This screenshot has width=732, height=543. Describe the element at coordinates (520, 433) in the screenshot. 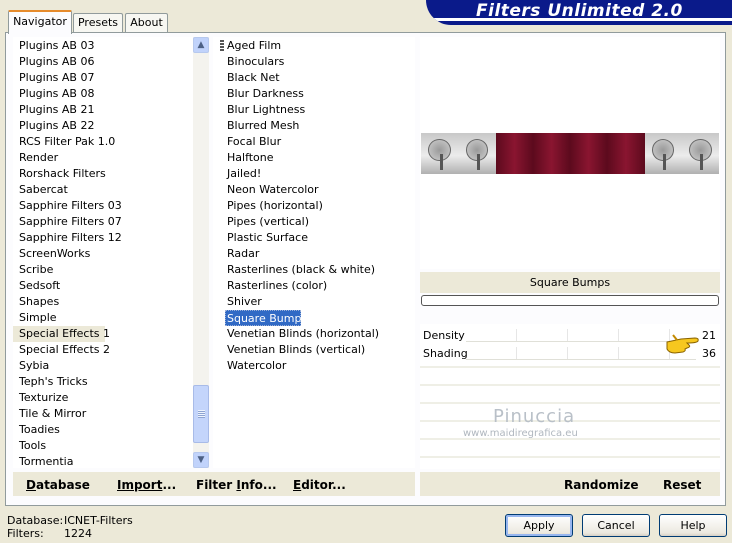

I see `watermark-url: www.maidiregrafica.eu` at that location.